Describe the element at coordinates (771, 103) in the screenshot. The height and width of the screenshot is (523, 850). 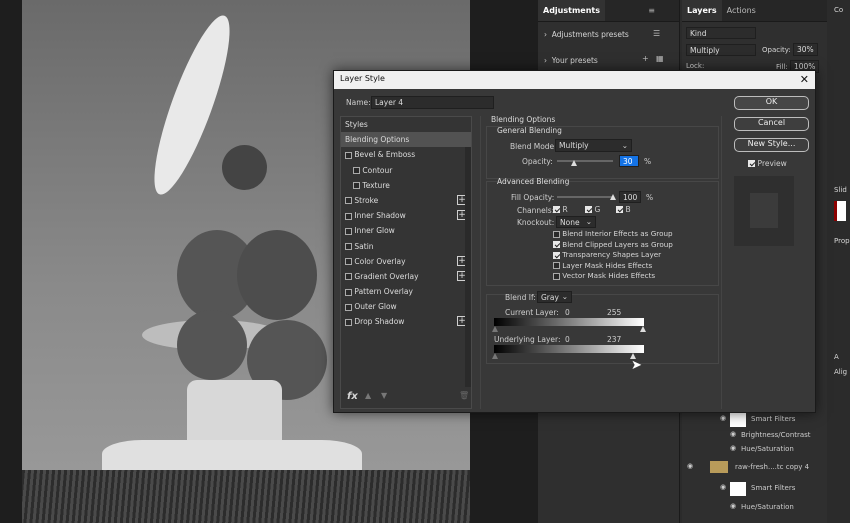
I see `ok-button: OK` at that location.